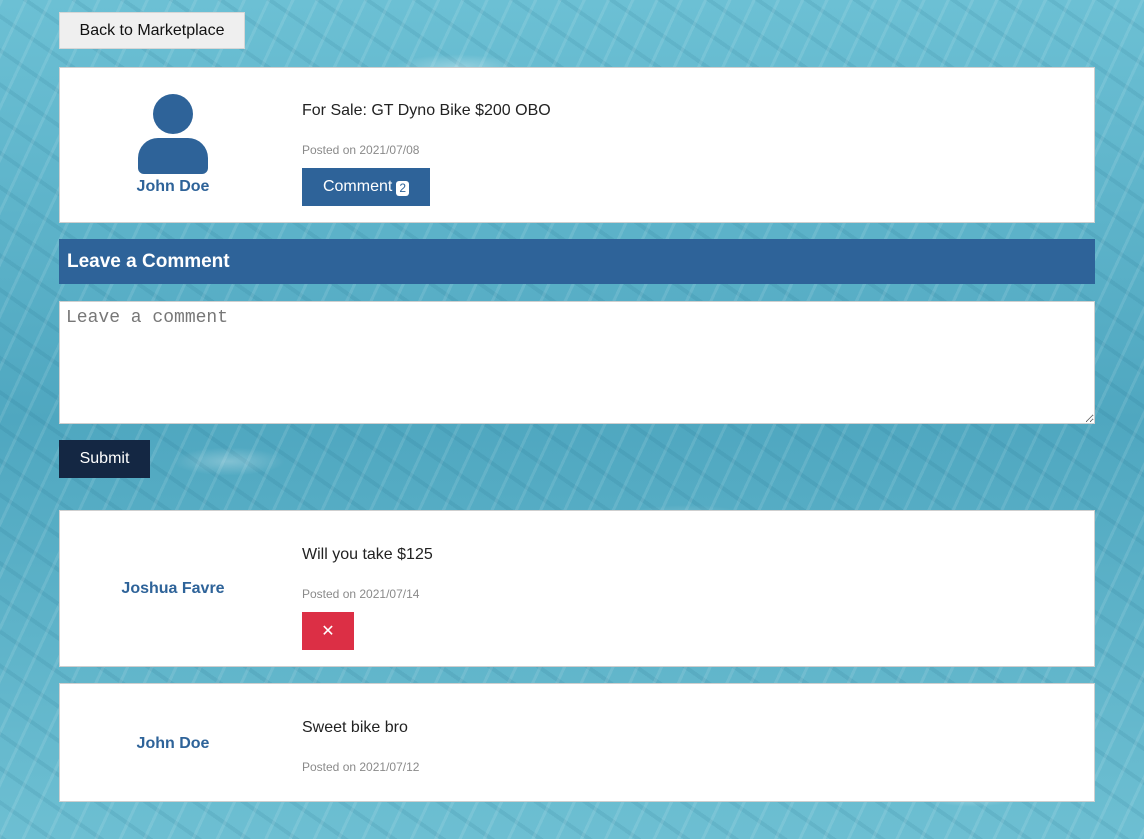 This screenshot has width=1144, height=839. What do you see at coordinates (426, 110) in the screenshot?
I see `post-title: For Sale: GT Dyno Bike $200 OBO` at bounding box center [426, 110].